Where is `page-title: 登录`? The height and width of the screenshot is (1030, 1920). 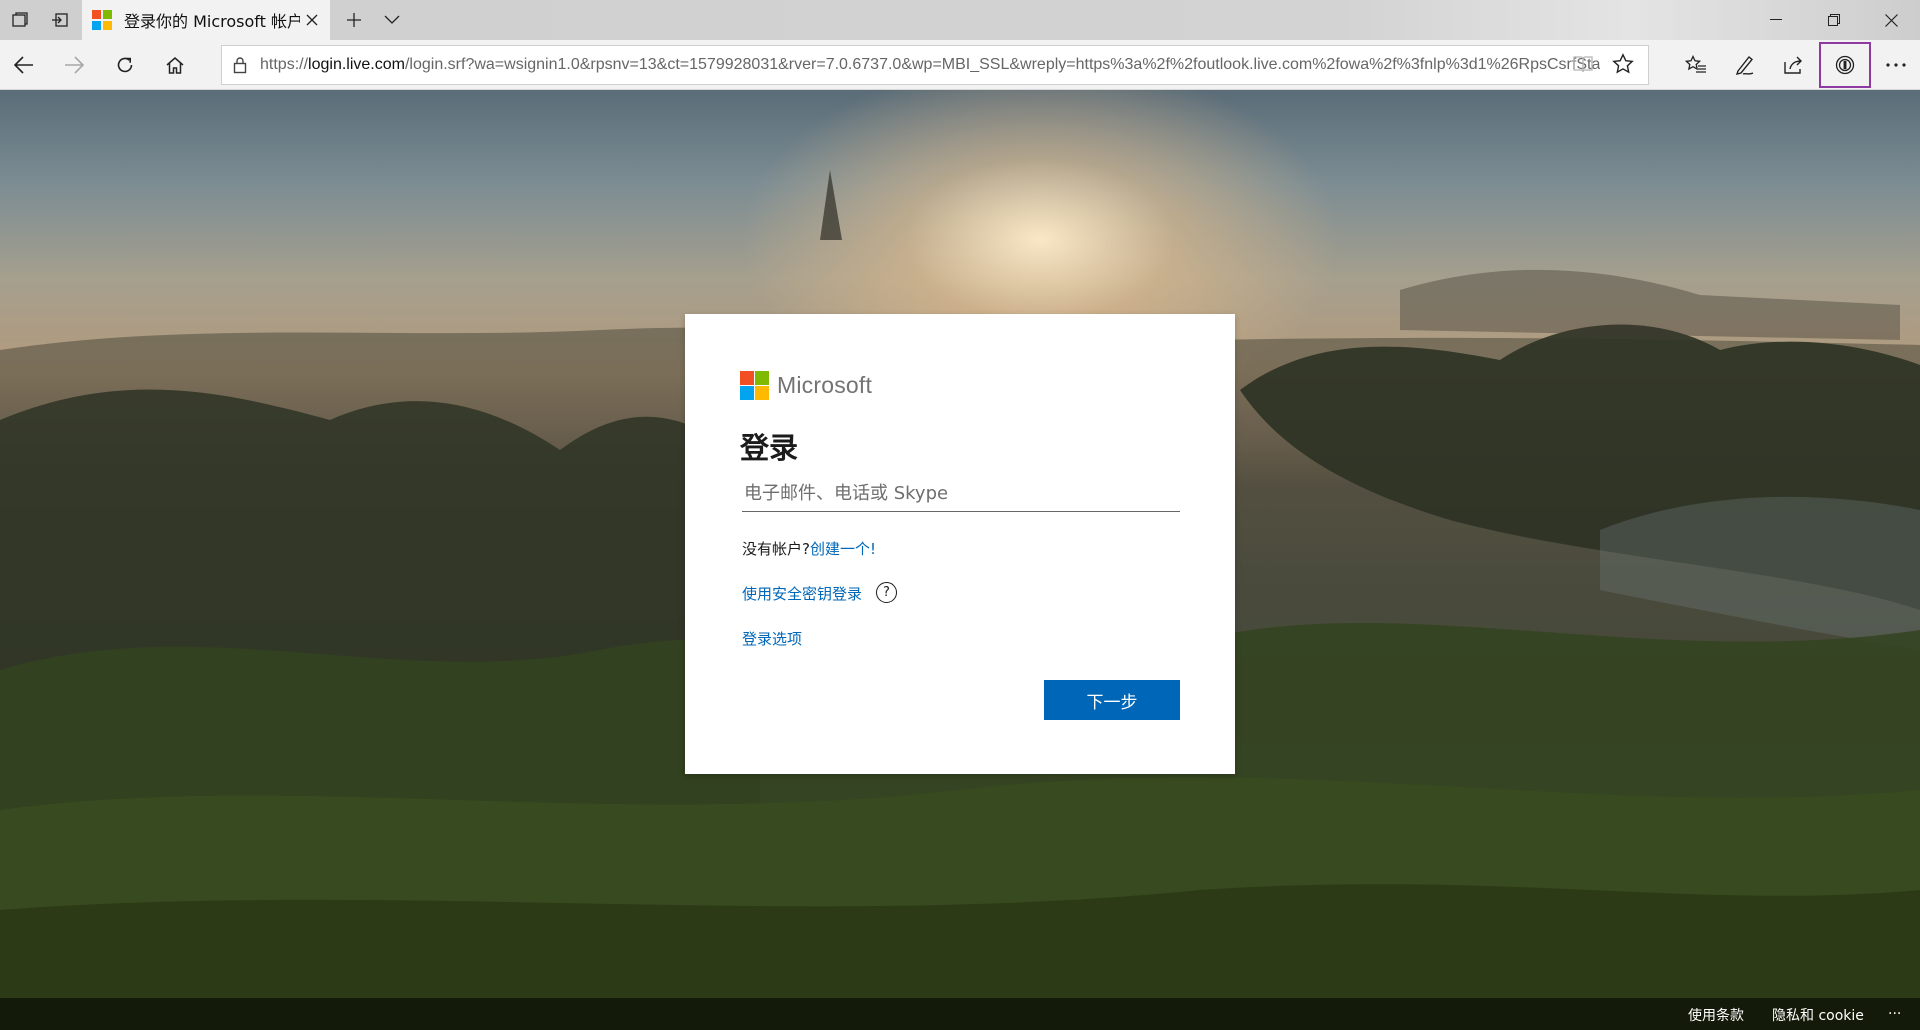
page-title: 登录 is located at coordinates (769, 448).